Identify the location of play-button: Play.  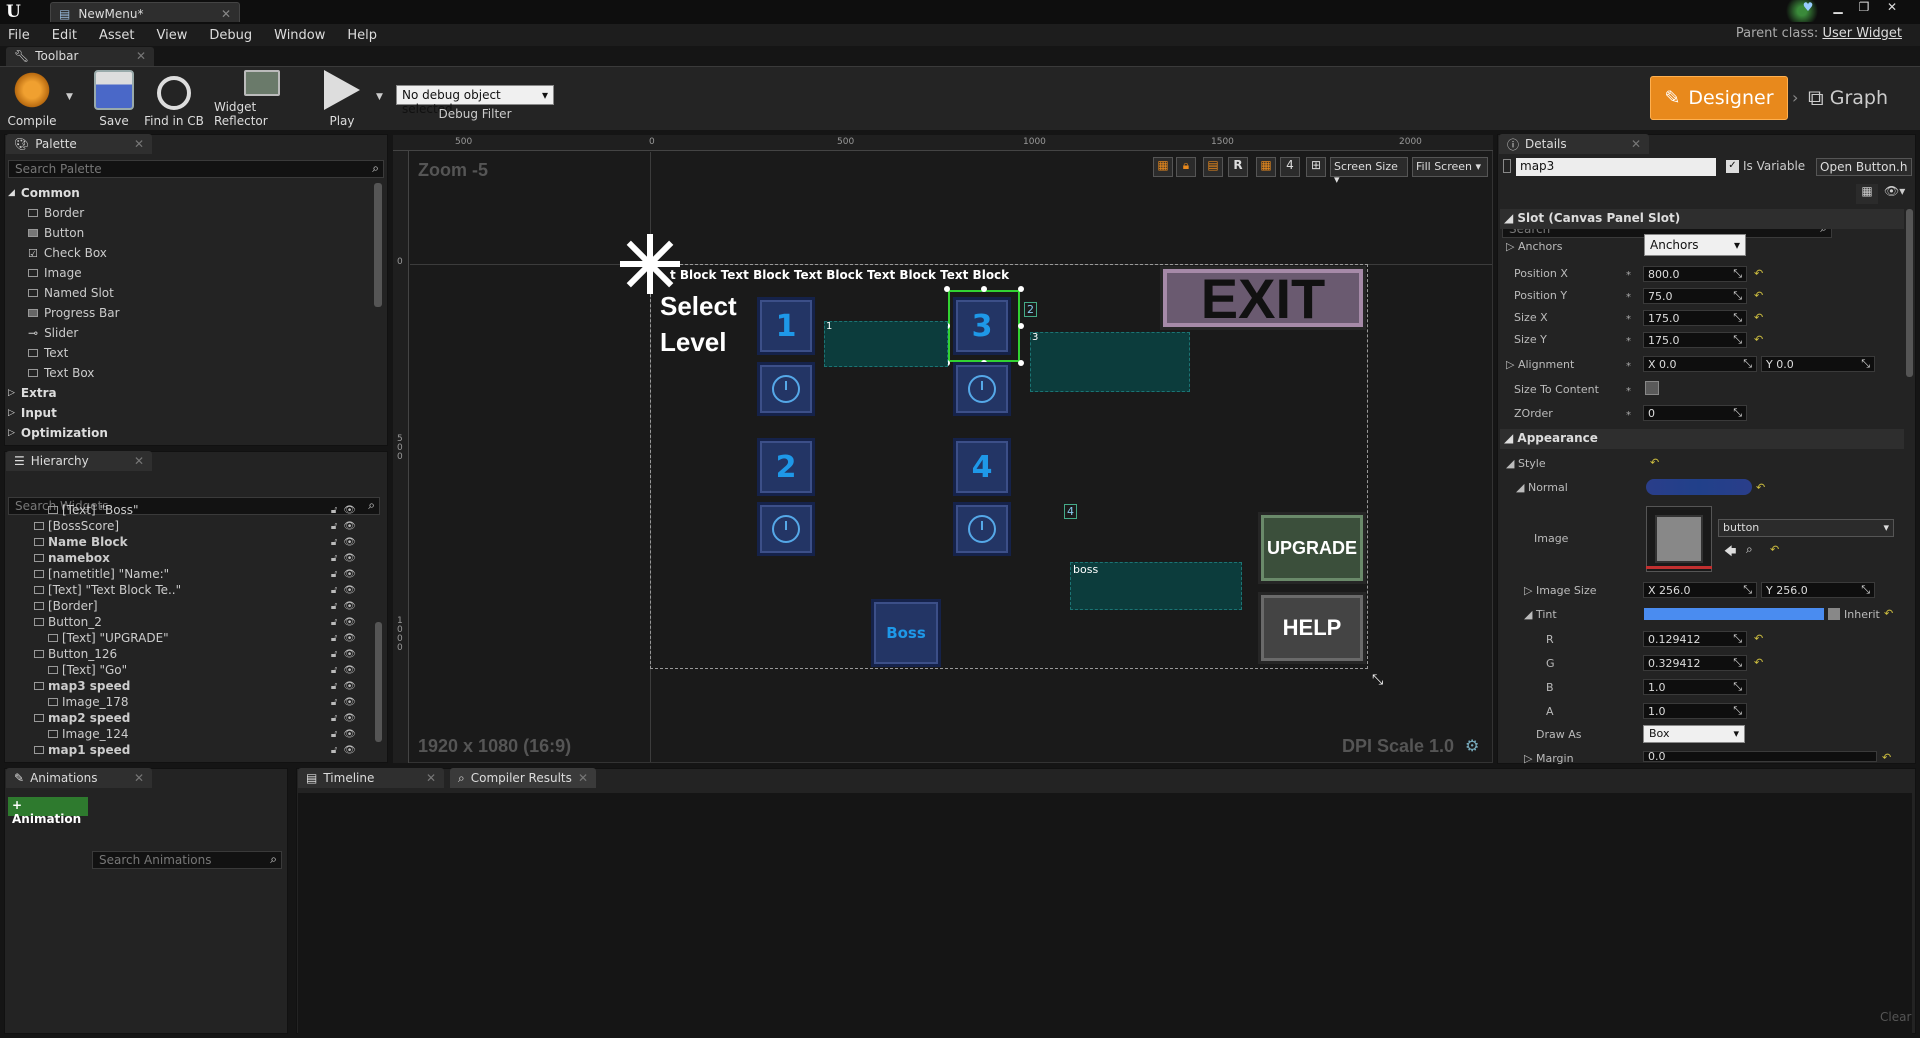
(342, 99).